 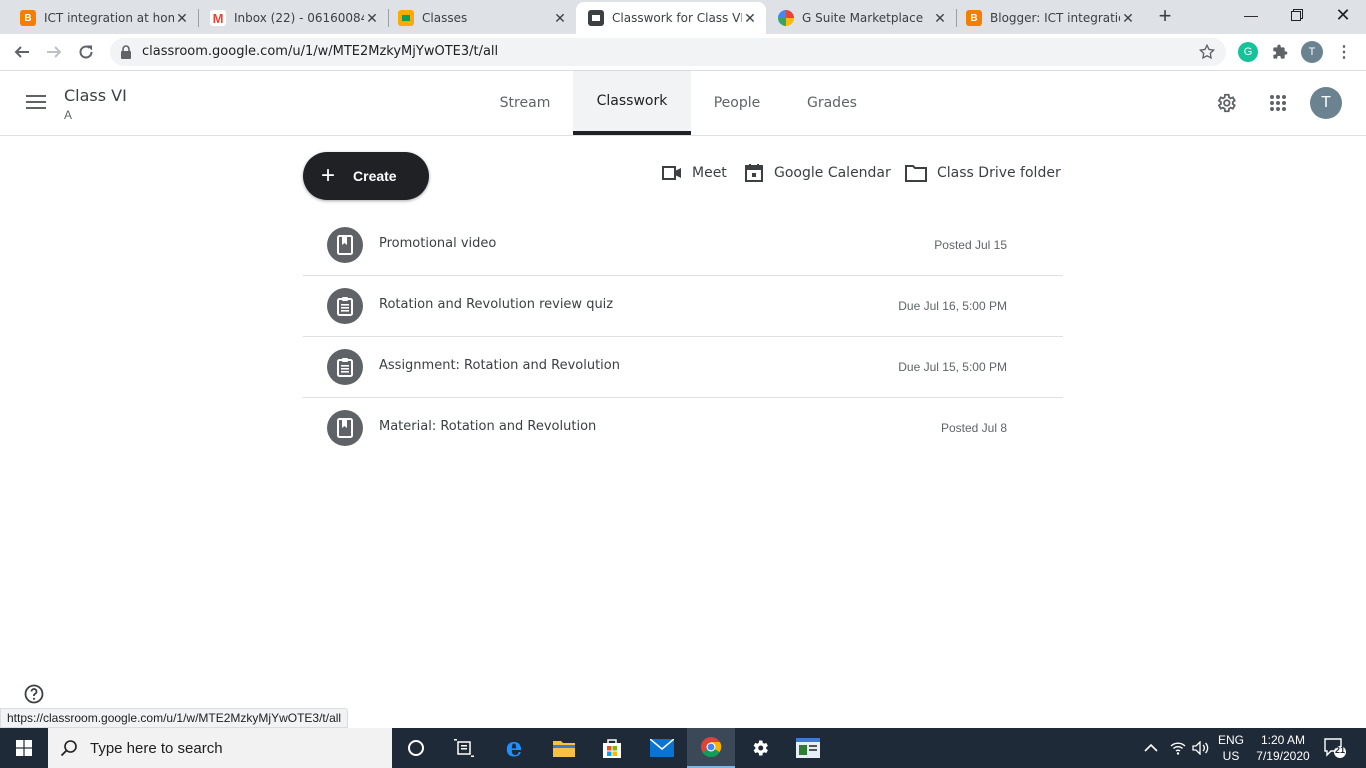 What do you see at coordinates (103, 18) in the screenshot?
I see `browser-tab: B ICT integration at home ✕` at bounding box center [103, 18].